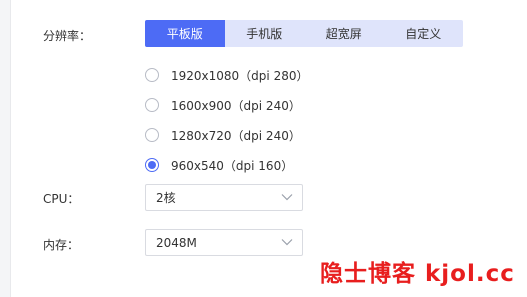  What do you see at coordinates (232, 165) in the screenshot?
I see `resolution-option-label: 960x540（dpi 160）` at bounding box center [232, 165].